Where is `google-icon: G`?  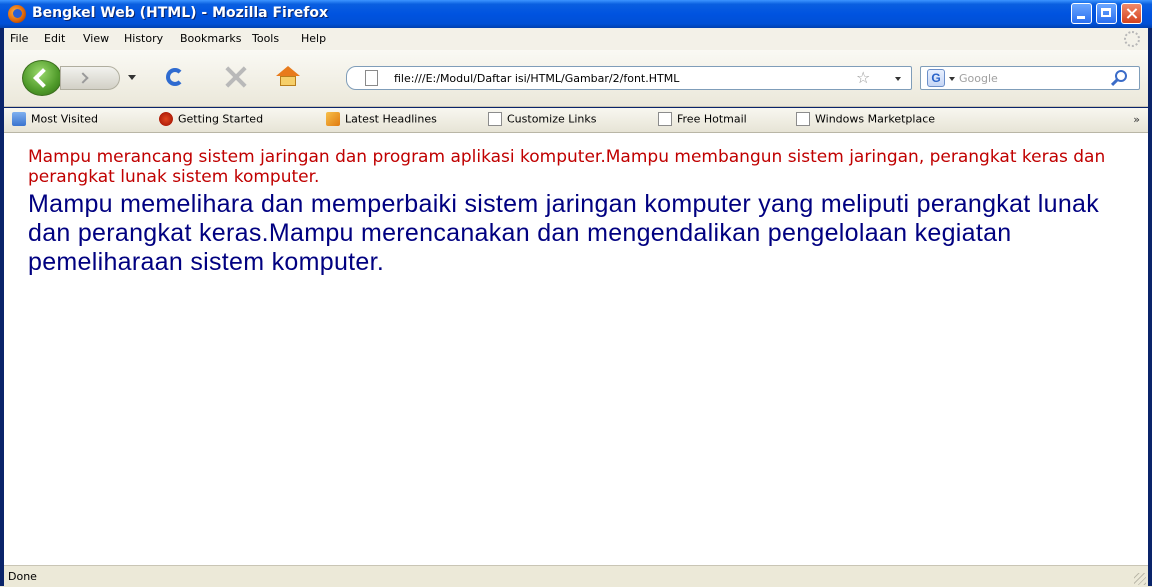 google-icon: G is located at coordinates (936, 78).